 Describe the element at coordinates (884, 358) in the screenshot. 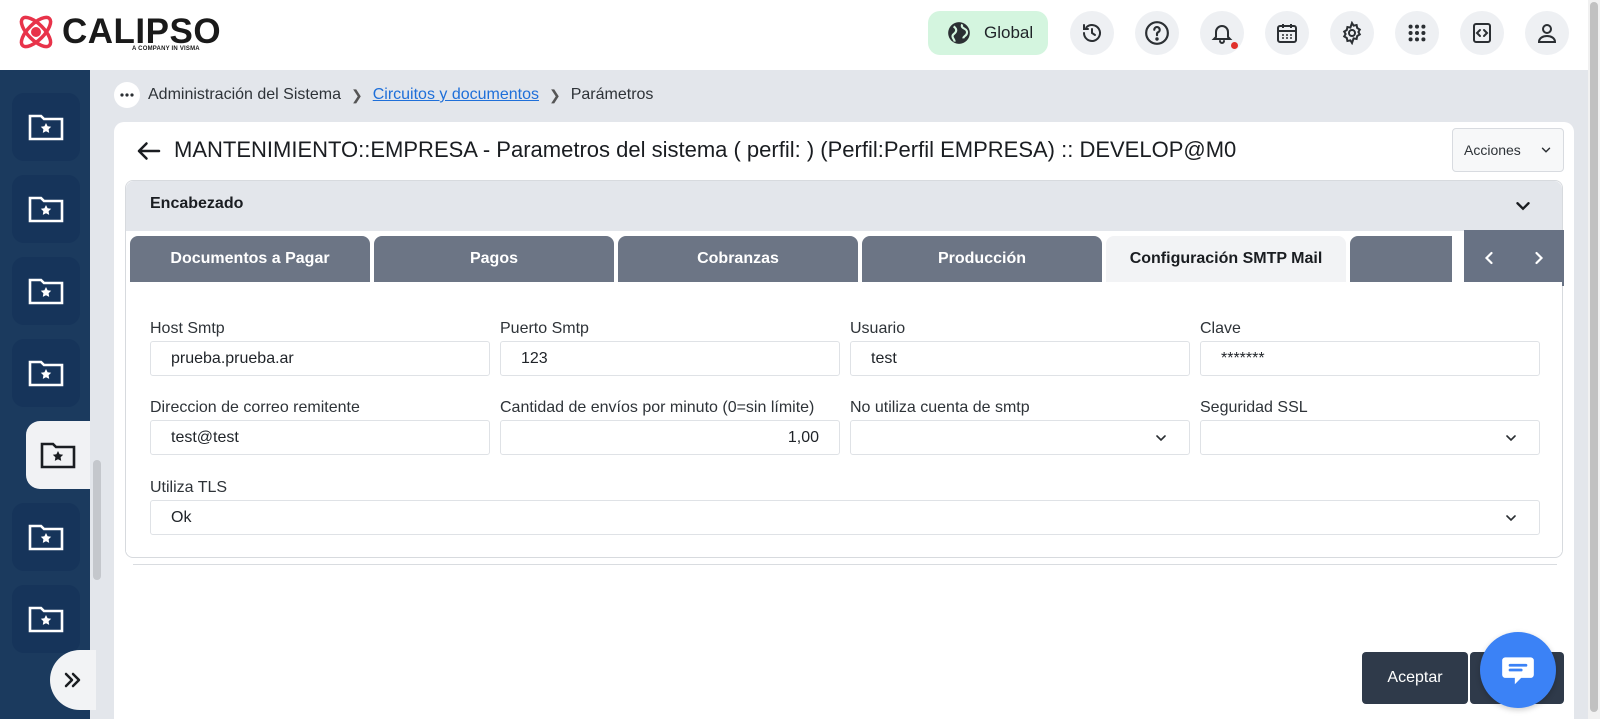

I see `usuario-value: test` at that location.